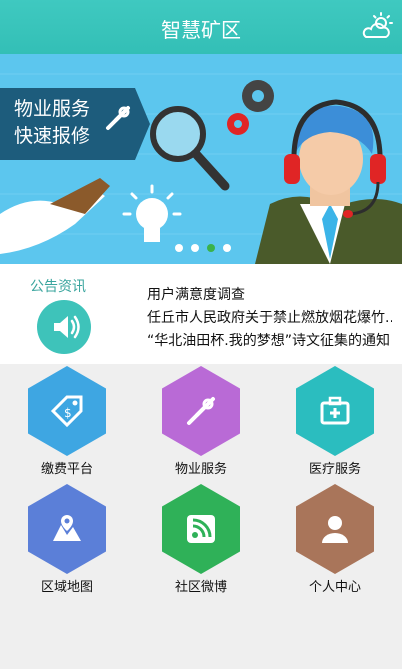 This screenshot has height=669, width=402. I want to click on notice-item: “华北油田杯.我的梦想”诗文征集的通知, so click(269, 340).